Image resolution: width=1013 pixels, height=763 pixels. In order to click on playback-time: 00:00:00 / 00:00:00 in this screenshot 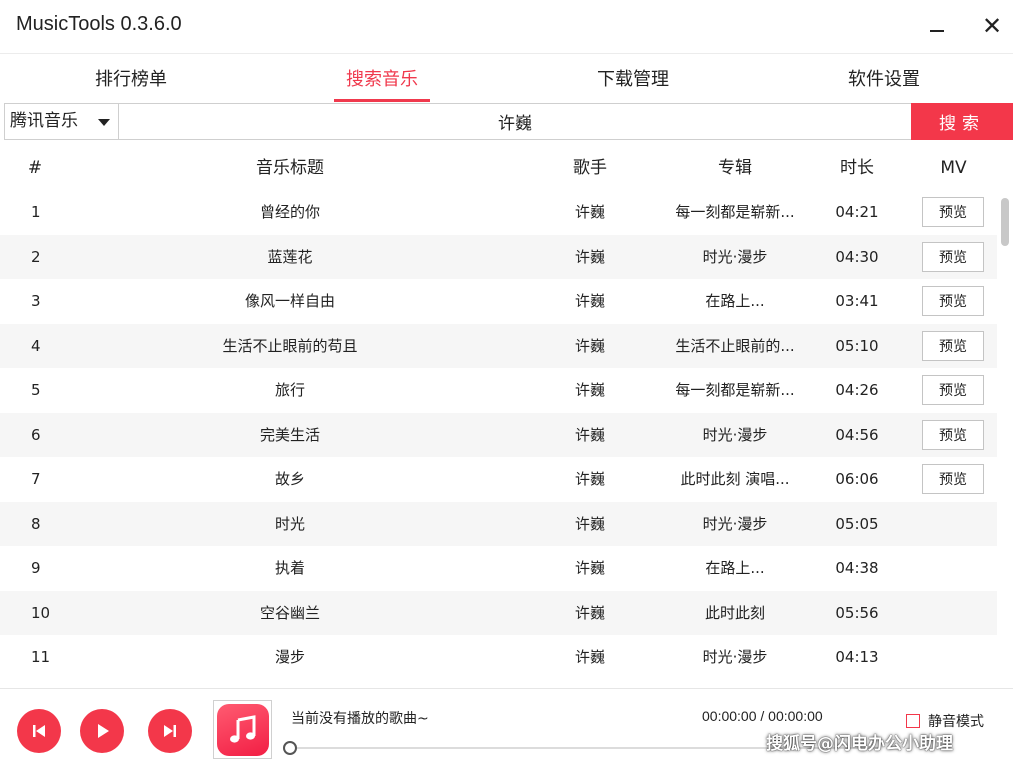, I will do `click(762, 716)`.